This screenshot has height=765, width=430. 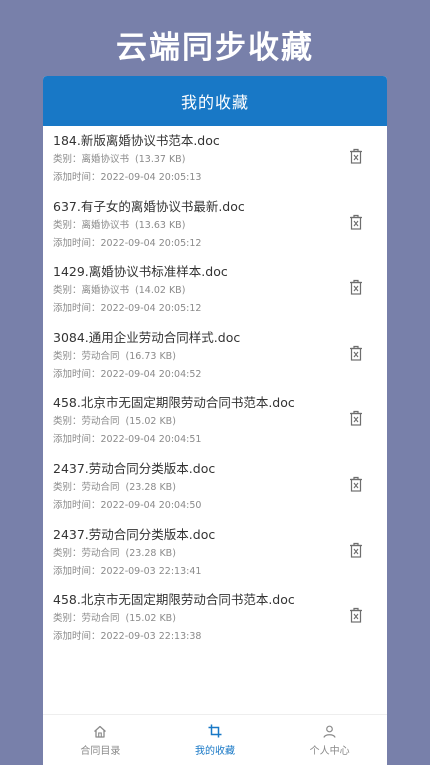 What do you see at coordinates (100, 731) in the screenshot?
I see `home-icon` at bounding box center [100, 731].